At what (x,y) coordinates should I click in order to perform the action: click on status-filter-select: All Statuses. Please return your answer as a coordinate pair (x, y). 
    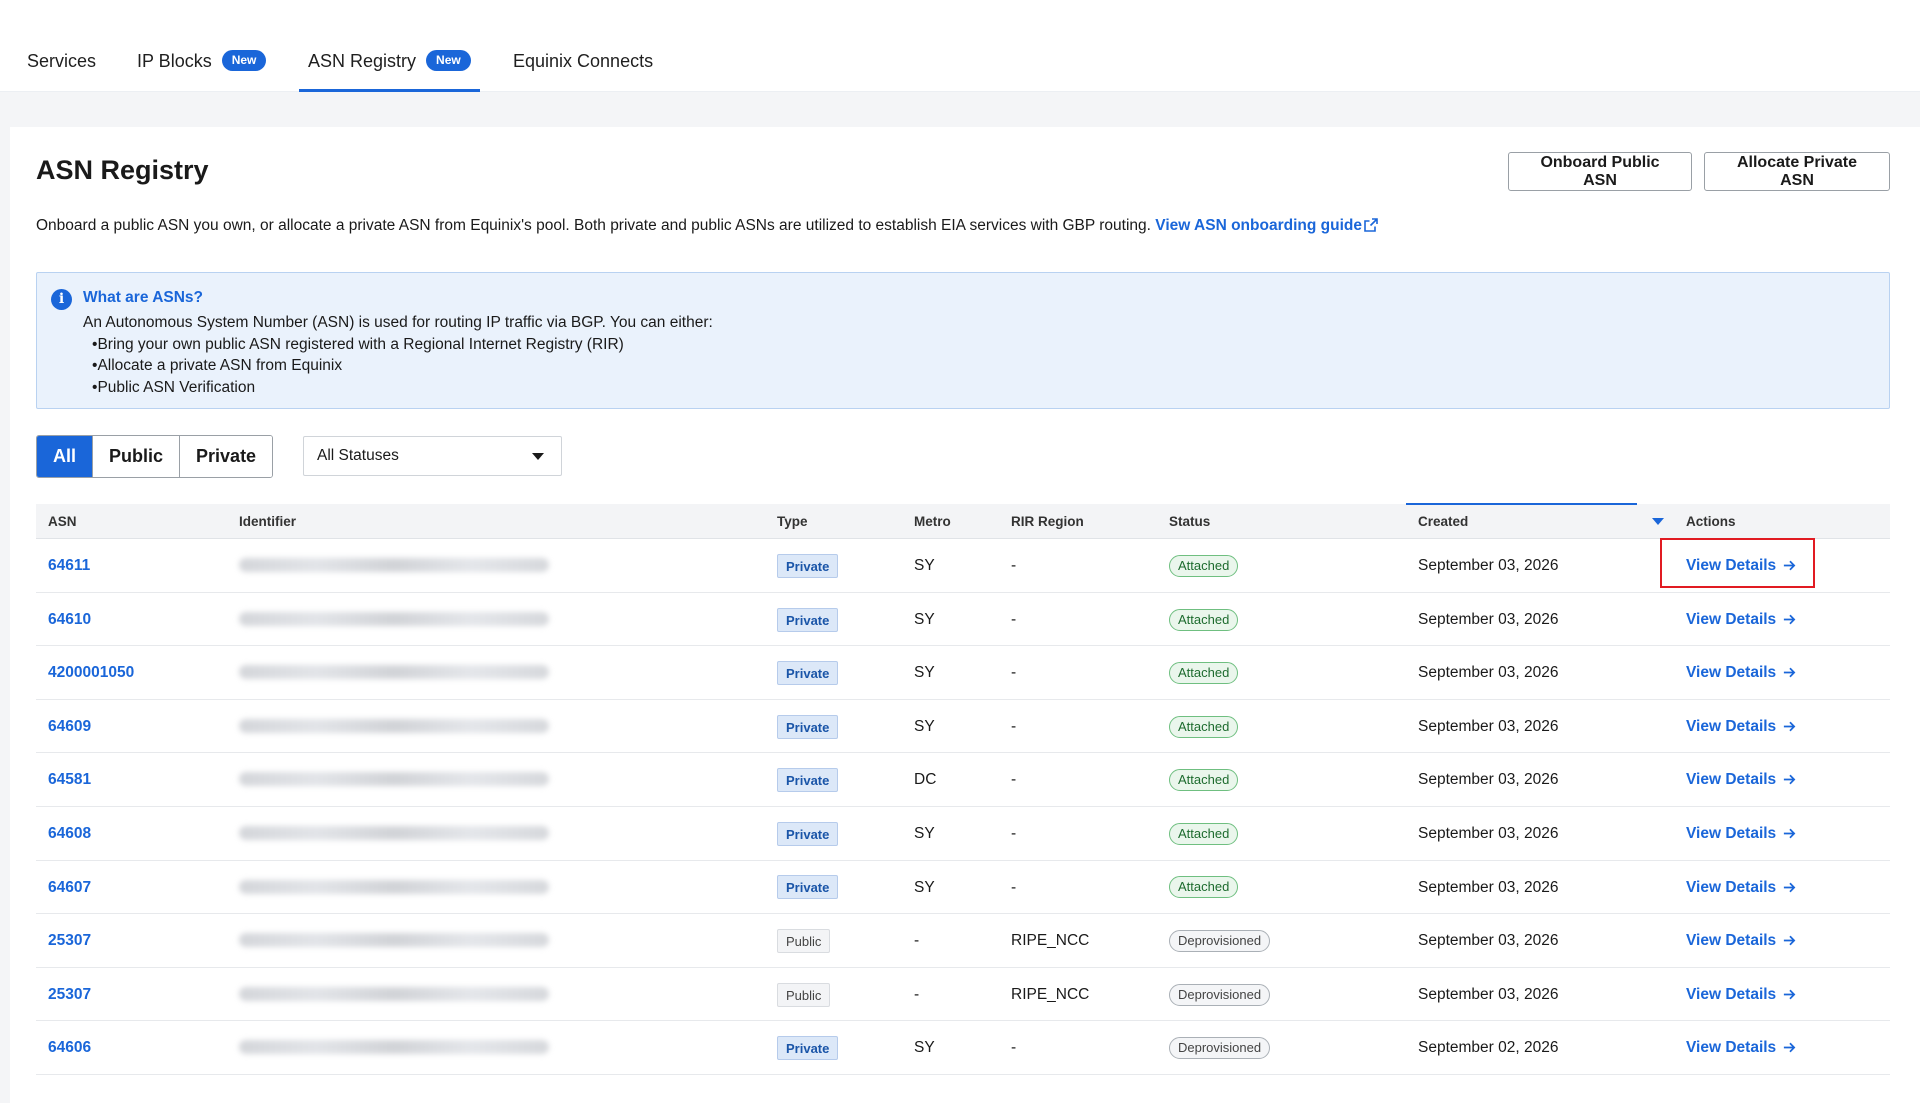
    Looking at the image, I should click on (432, 456).